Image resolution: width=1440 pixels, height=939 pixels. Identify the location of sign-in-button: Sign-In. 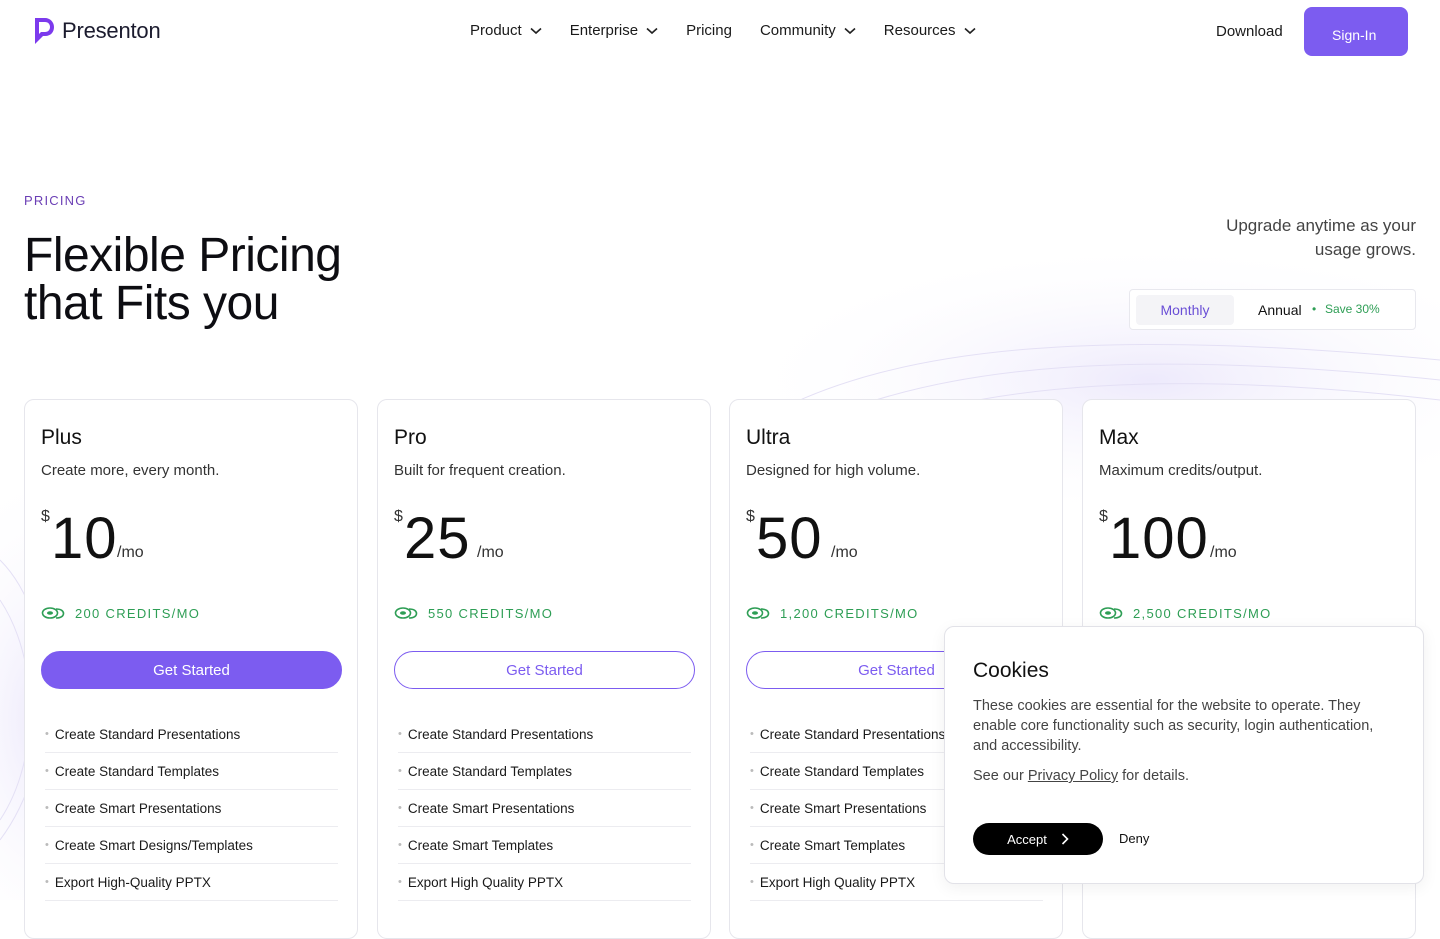
(1356, 31).